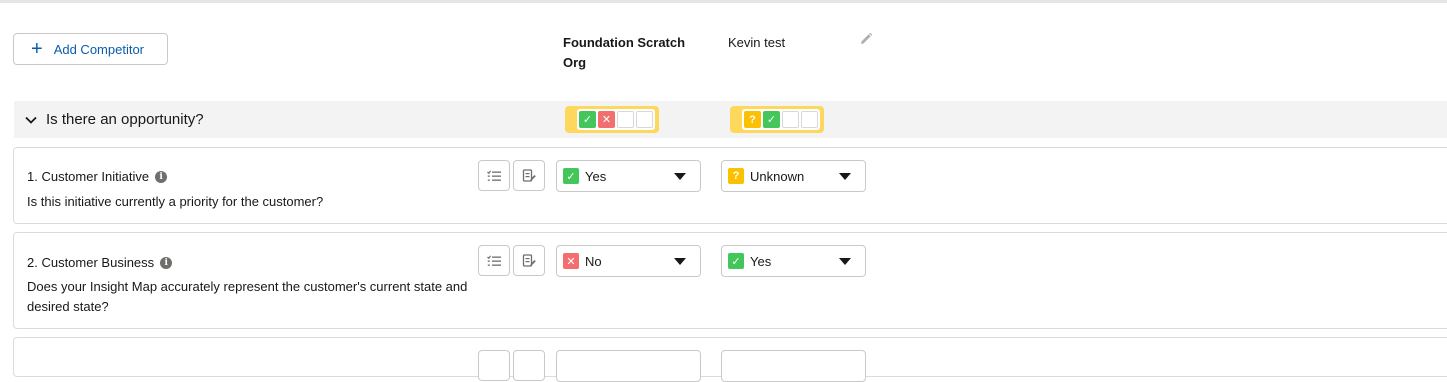  I want to click on answer-value: No, so click(593, 261).